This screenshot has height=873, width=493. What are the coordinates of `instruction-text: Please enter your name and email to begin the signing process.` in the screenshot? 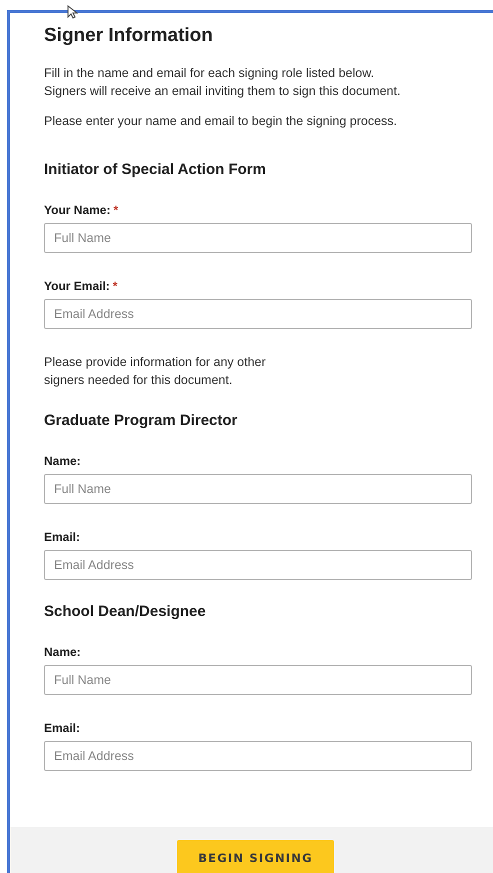 It's located at (221, 121).